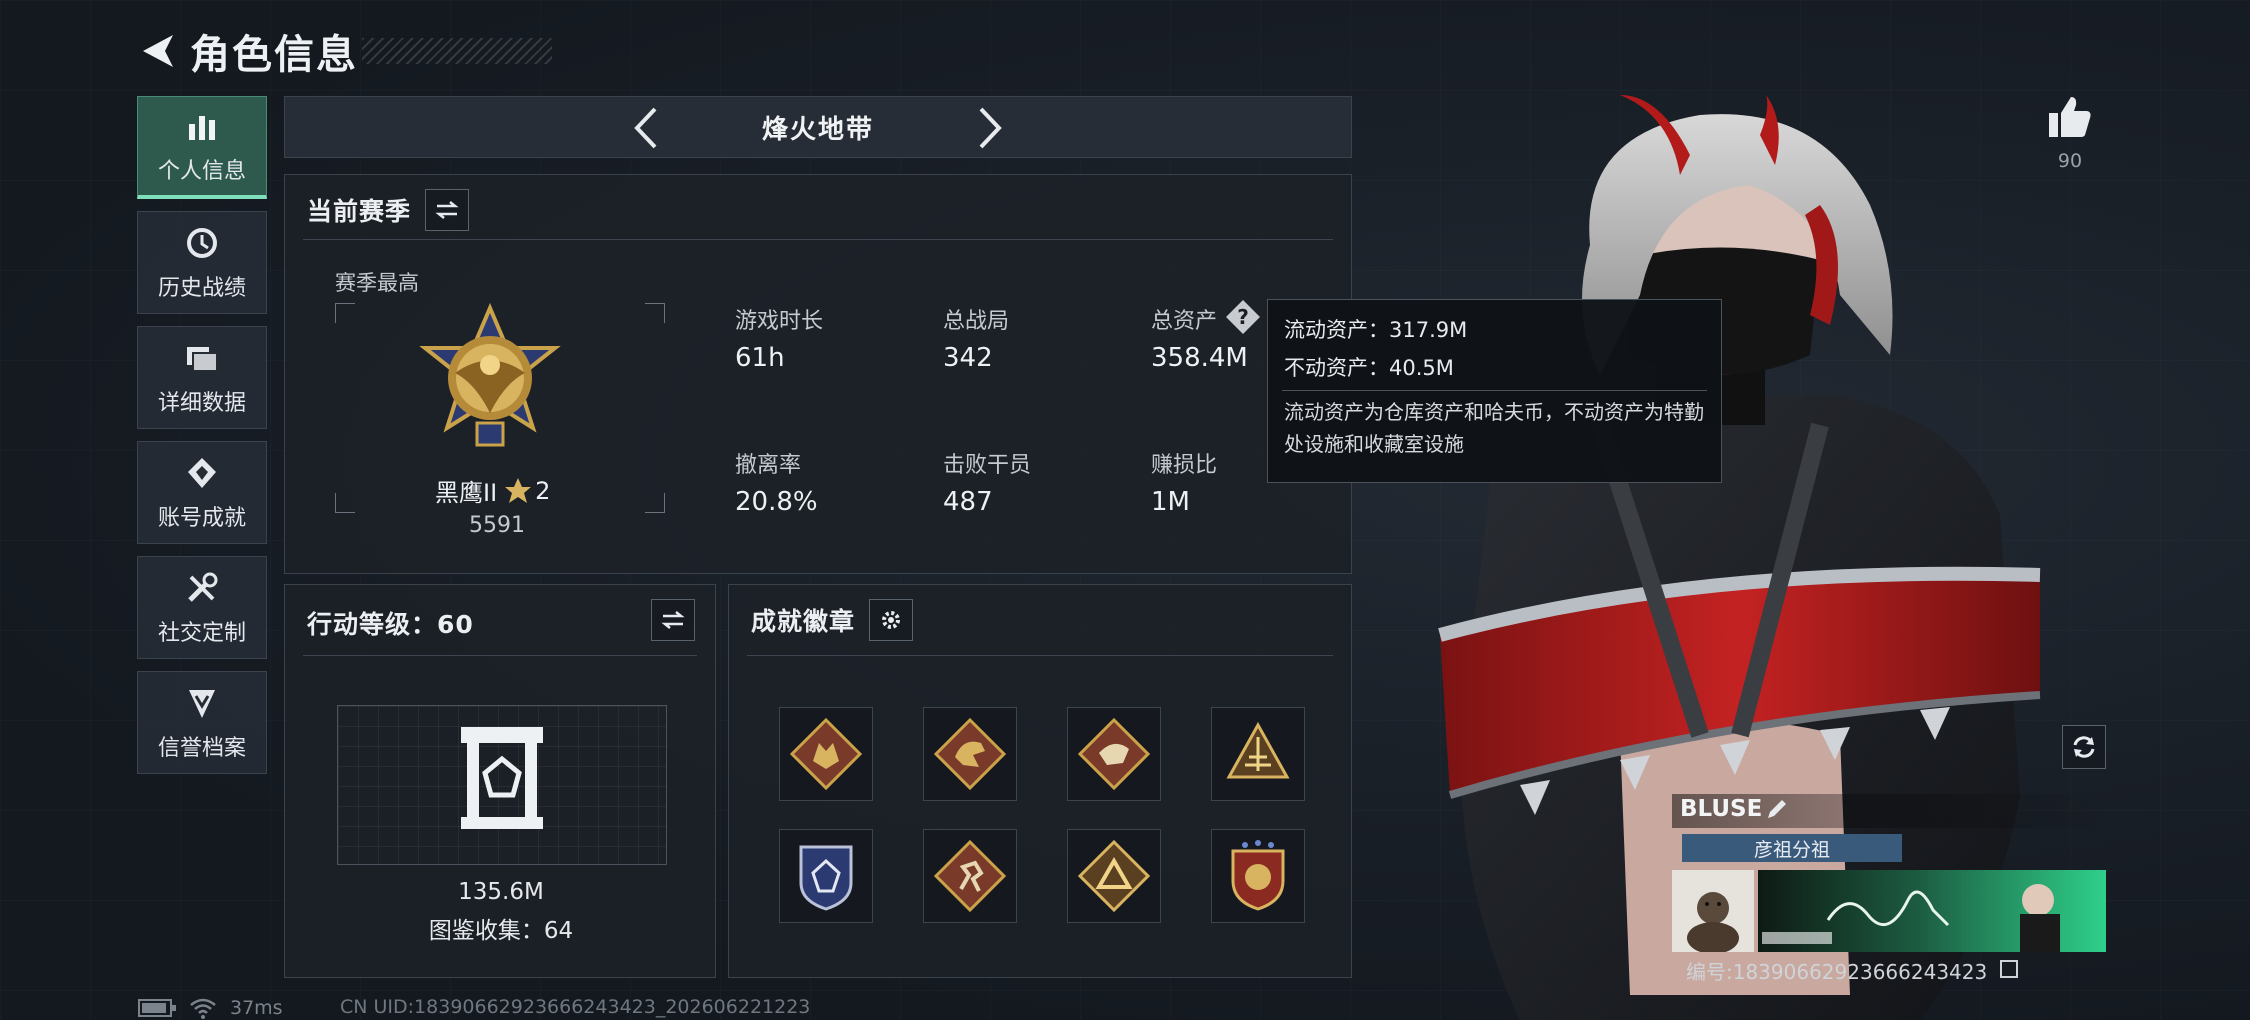 This screenshot has height=1020, width=2250. I want to click on pencil-icon, so click(1777, 809).